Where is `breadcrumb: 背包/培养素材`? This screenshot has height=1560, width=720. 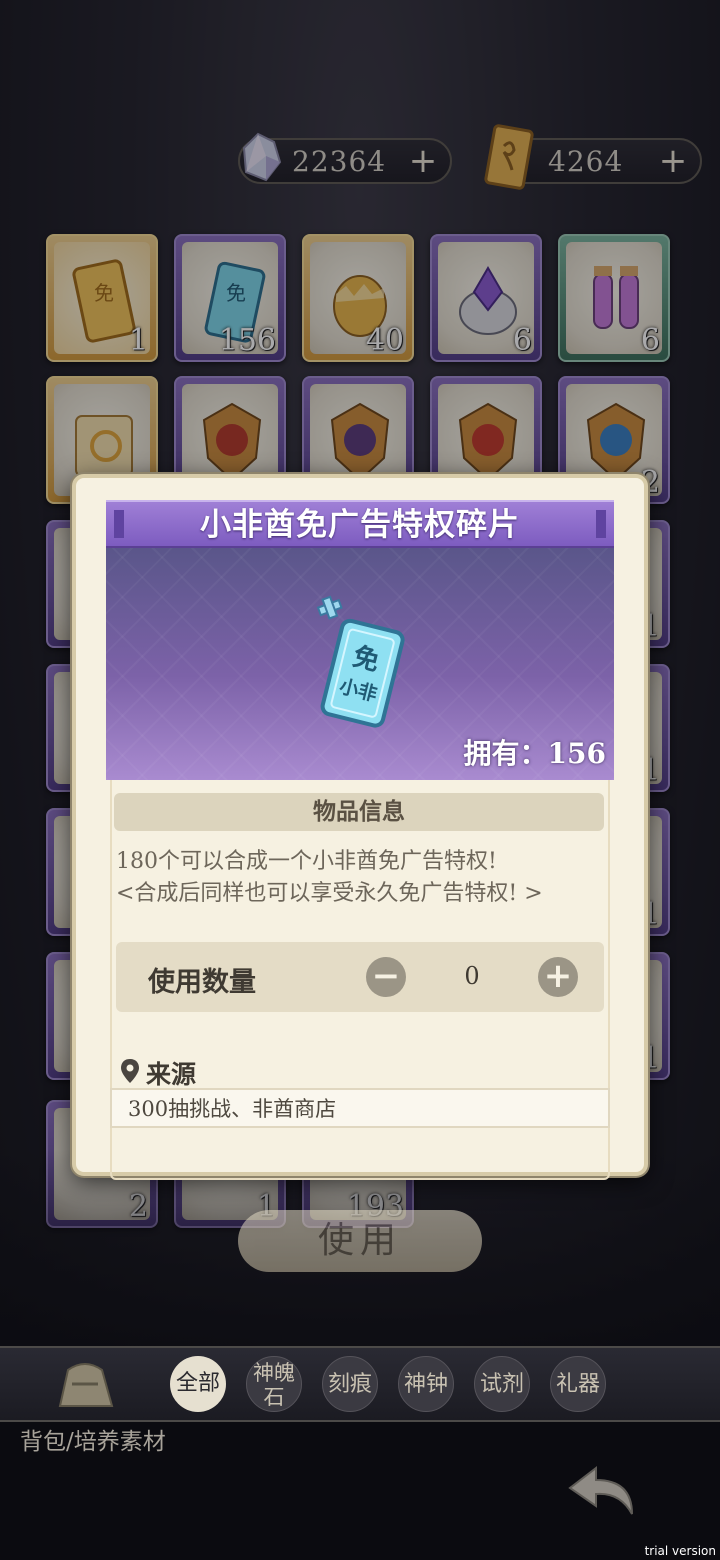 breadcrumb: 背包/培养素材 is located at coordinates (93, 1442).